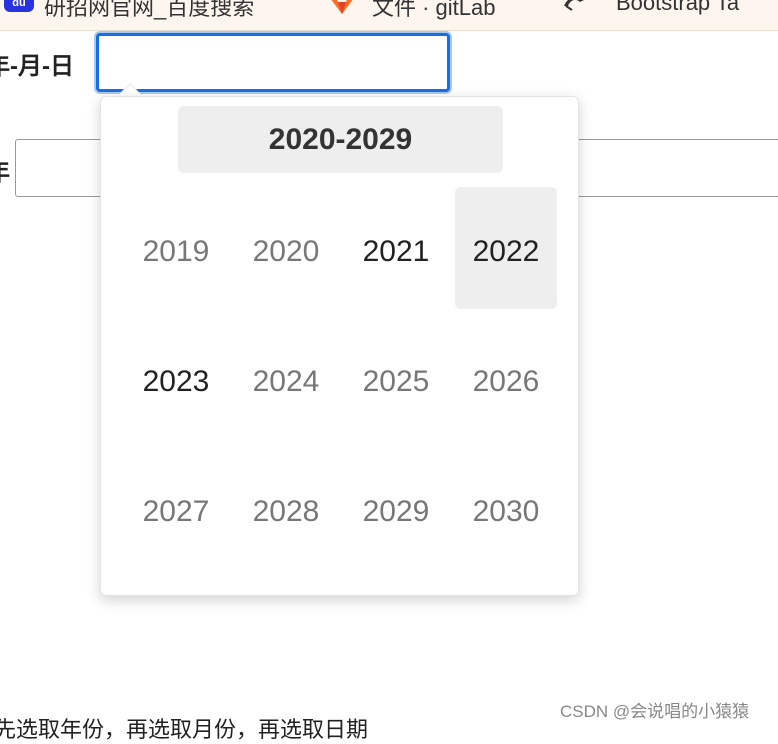  What do you see at coordinates (506, 512) in the screenshot?
I see `year-cell-11: 2030` at bounding box center [506, 512].